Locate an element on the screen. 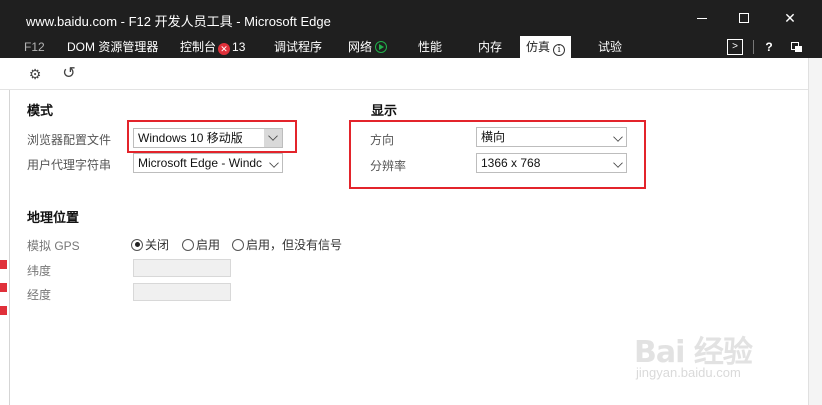 This screenshot has height=405, width=822. radio-selected-icon is located at coordinates (137, 244).